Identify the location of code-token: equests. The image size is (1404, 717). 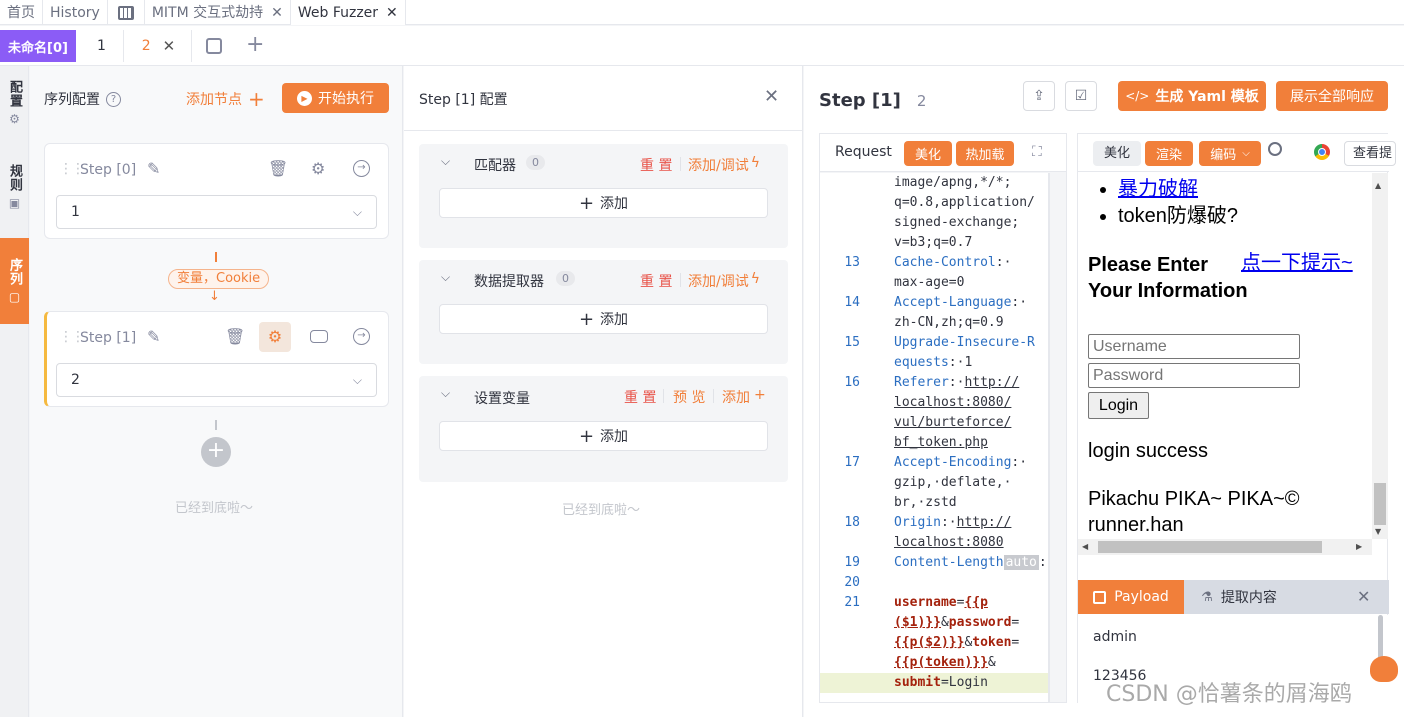
(921, 362).